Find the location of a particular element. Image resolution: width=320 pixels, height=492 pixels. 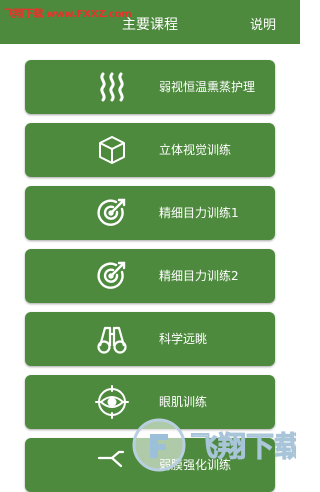

help-button: 说明 is located at coordinates (263, 23).